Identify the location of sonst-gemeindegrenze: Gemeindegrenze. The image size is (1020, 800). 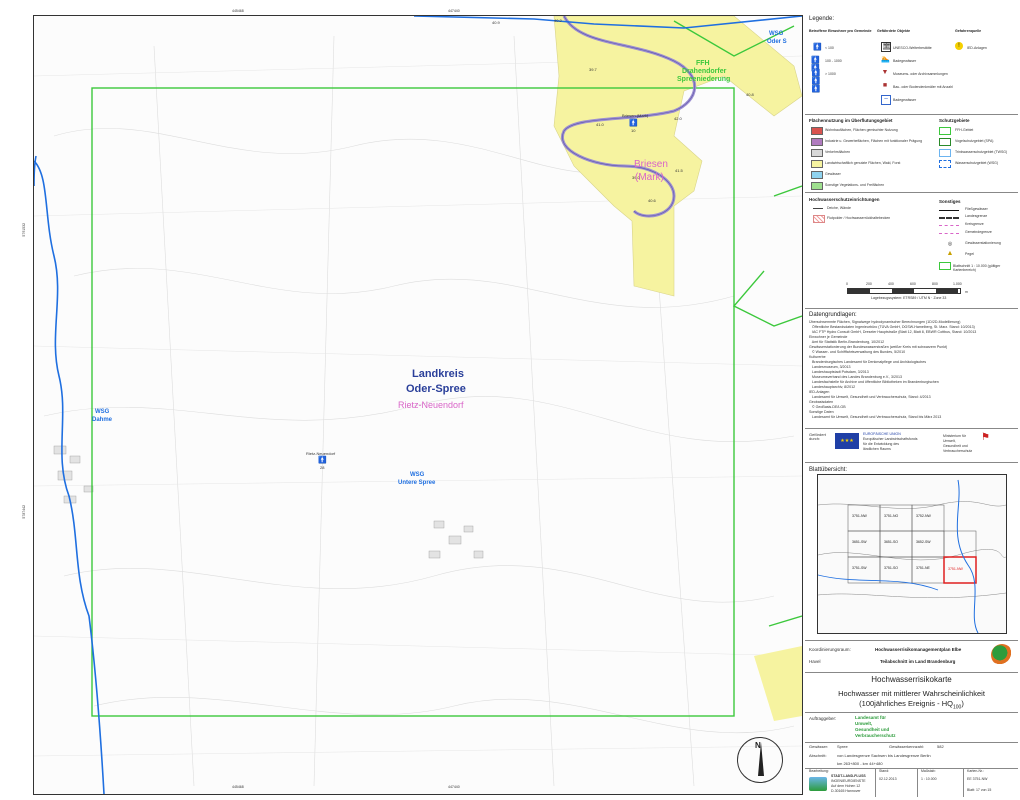
(978, 232).